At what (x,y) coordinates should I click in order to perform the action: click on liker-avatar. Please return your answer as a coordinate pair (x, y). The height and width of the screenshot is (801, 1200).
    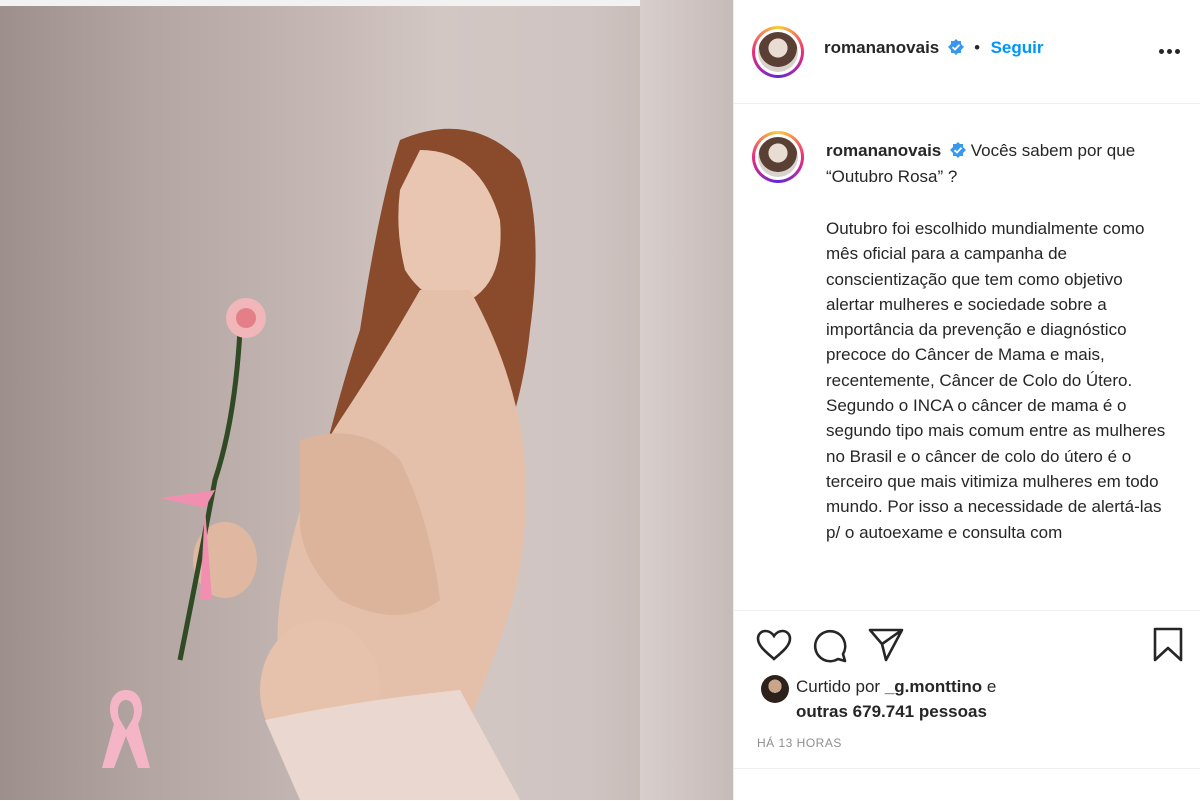
    Looking at the image, I should click on (775, 689).